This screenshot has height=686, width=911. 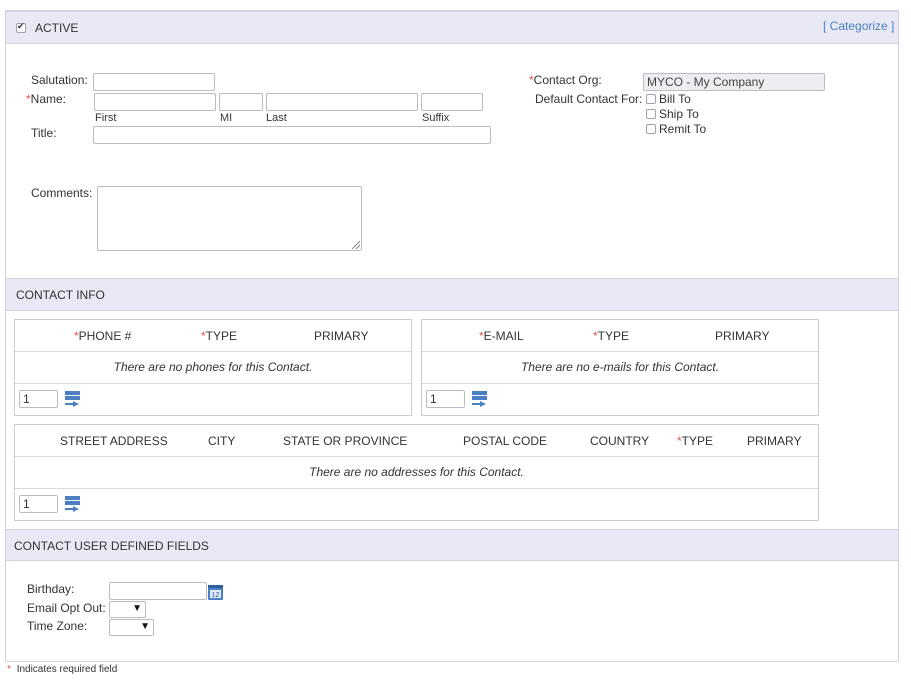 What do you see at coordinates (651, 114) in the screenshot?
I see `ship-to-checkbox` at bounding box center [651, 114].